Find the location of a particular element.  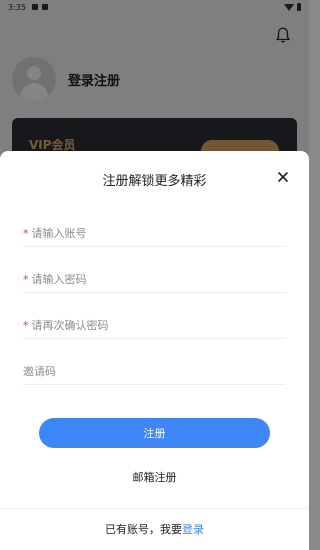

email-register-link: 邮箱注册 is located at coordinates (154, 477).